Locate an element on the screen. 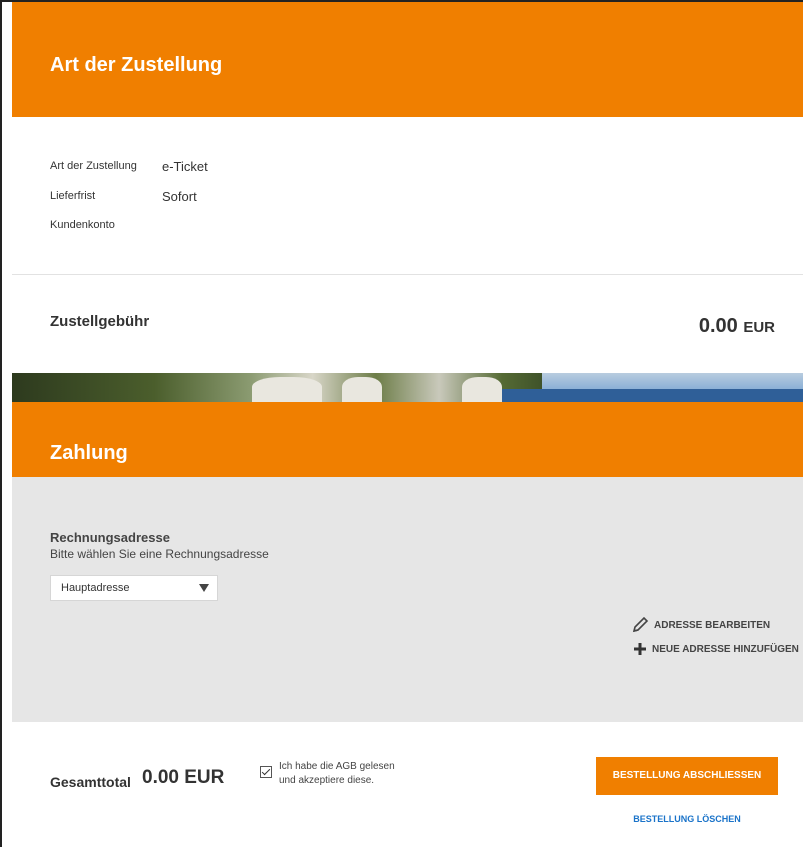 This screenshot has width=803, height=847. complete-order-button: BESTELLUNG ABSCHLIESSEN is located at coordinates (687, 776).